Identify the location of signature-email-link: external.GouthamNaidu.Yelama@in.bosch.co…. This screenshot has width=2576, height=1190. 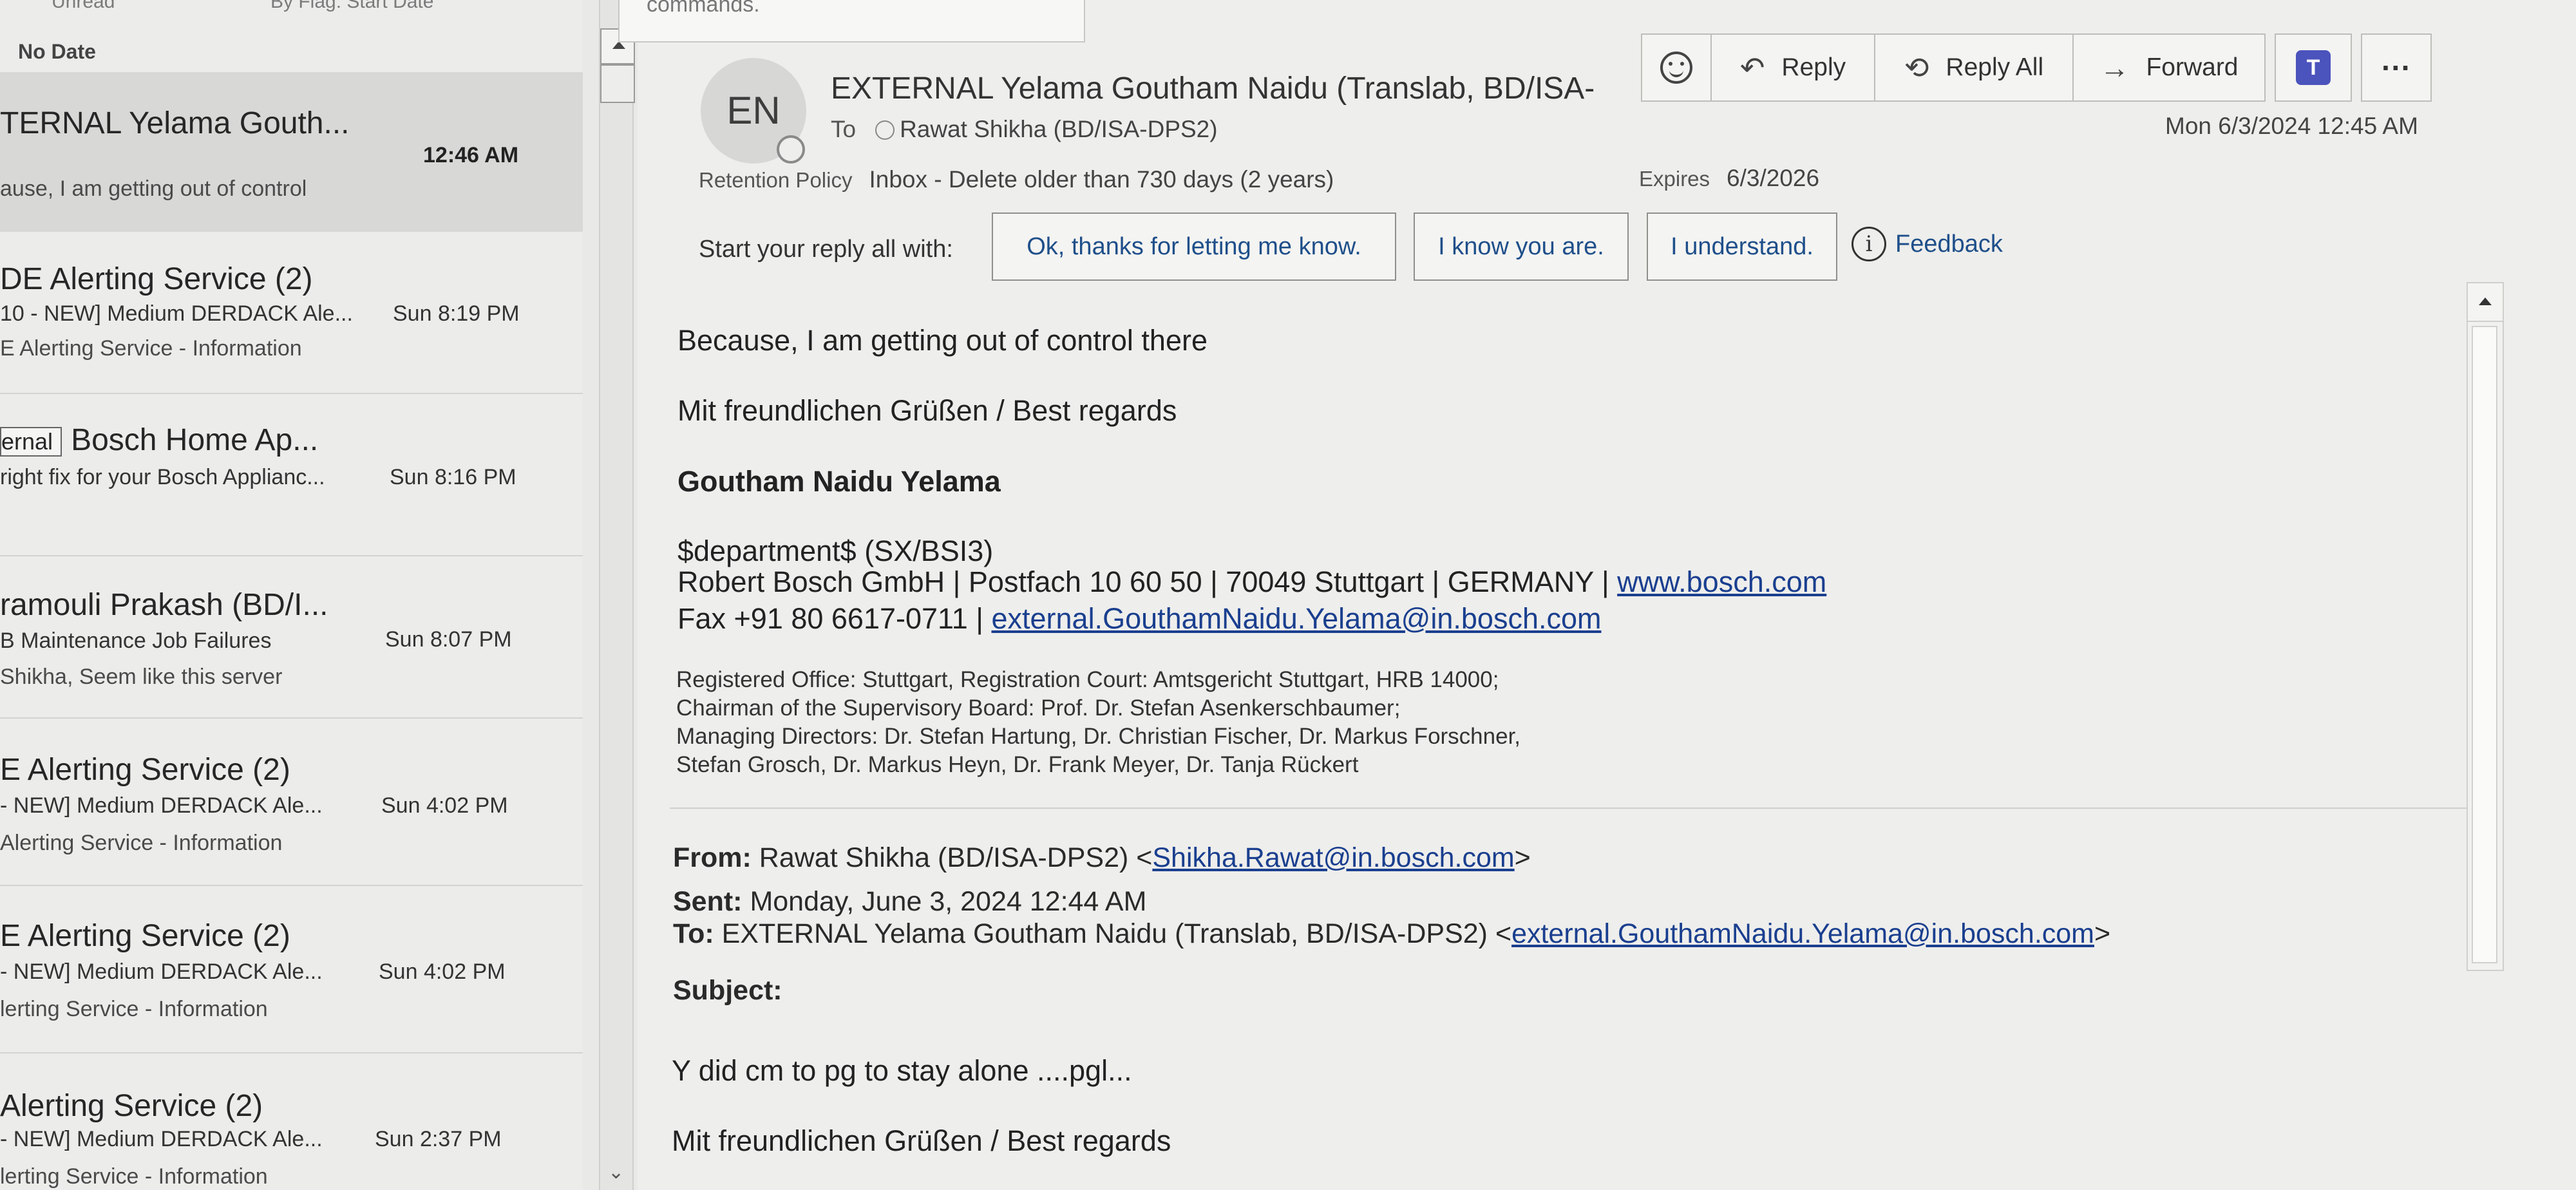
(1296, 618).